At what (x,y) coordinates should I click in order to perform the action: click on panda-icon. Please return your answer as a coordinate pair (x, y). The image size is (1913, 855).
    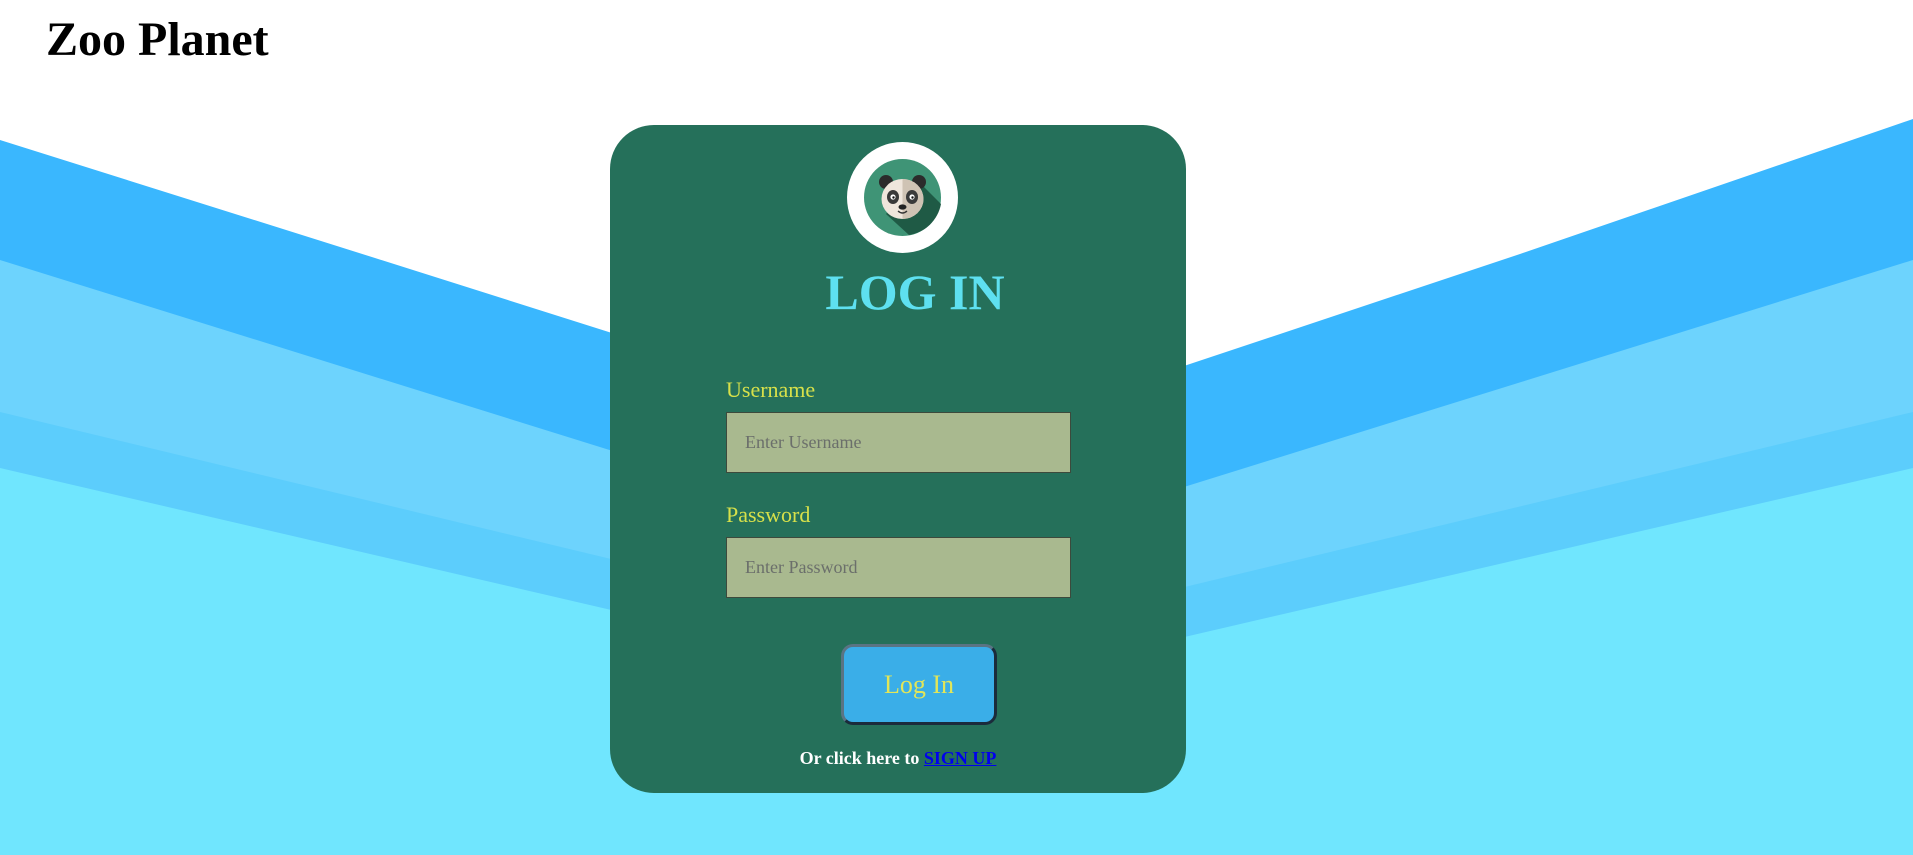
    Looking at the image, I should click on (902, 197).